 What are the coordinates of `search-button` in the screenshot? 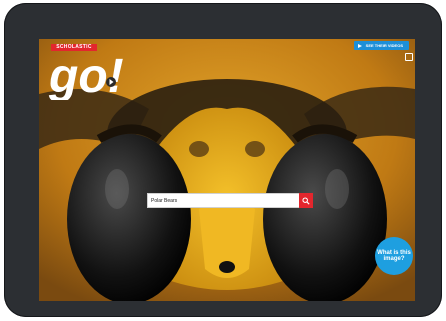 It's located at (306, 200).